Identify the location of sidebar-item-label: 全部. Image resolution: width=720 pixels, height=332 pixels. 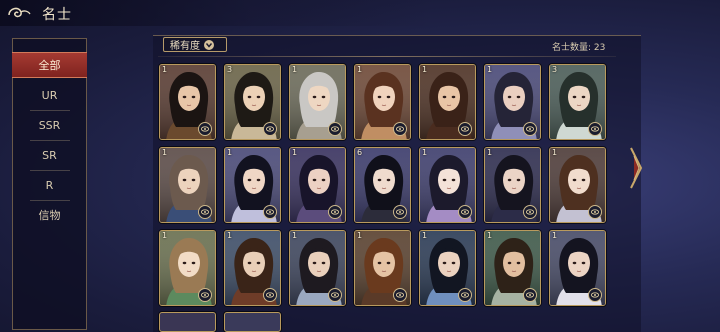
(49, 65).